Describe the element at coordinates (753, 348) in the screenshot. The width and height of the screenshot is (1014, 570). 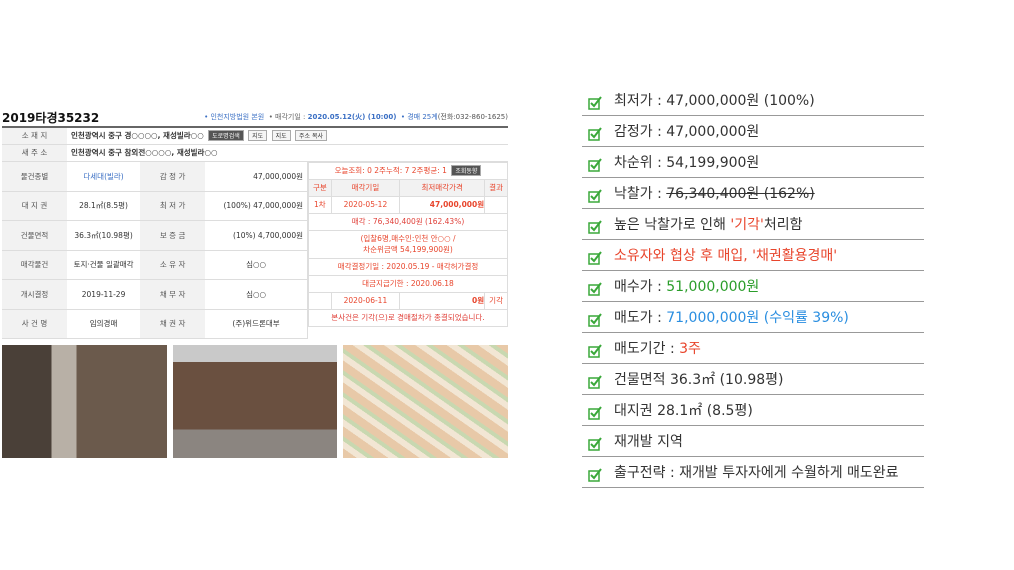
I see `checklist-item: 매도기간 : 3주` at that location.